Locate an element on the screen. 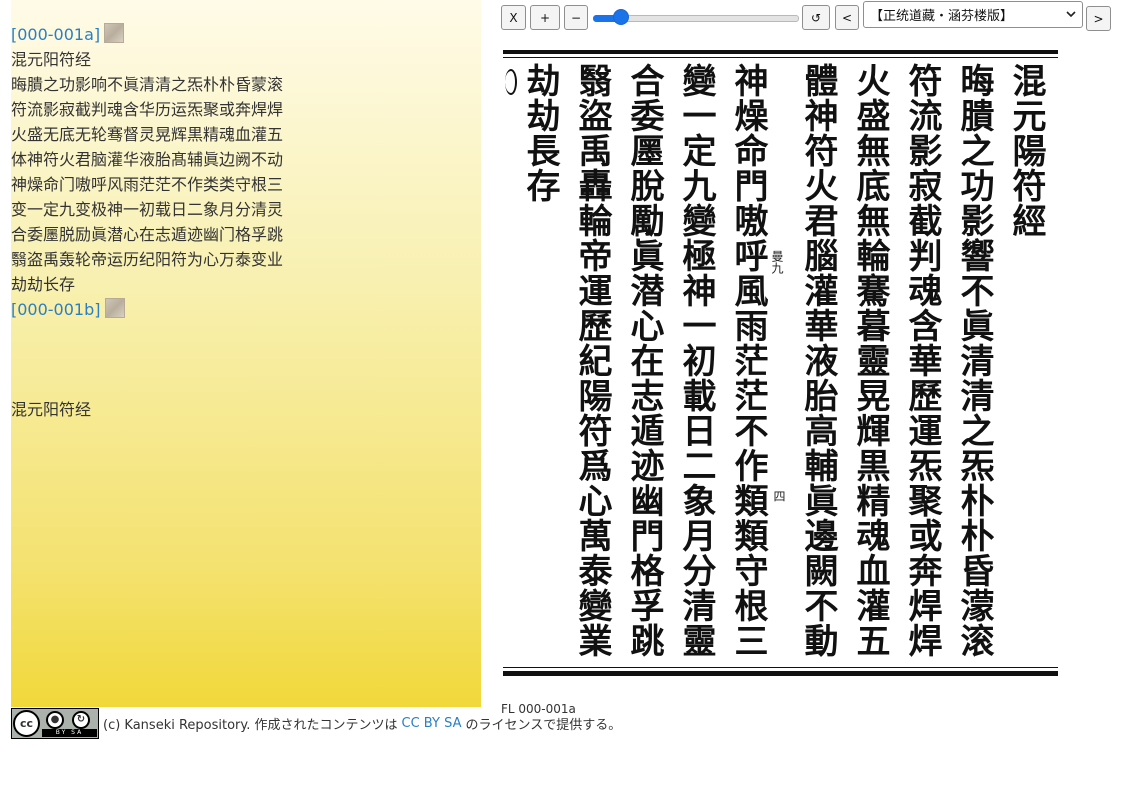  share-alike-icon: ↻ is located at coordinates (81, 719).